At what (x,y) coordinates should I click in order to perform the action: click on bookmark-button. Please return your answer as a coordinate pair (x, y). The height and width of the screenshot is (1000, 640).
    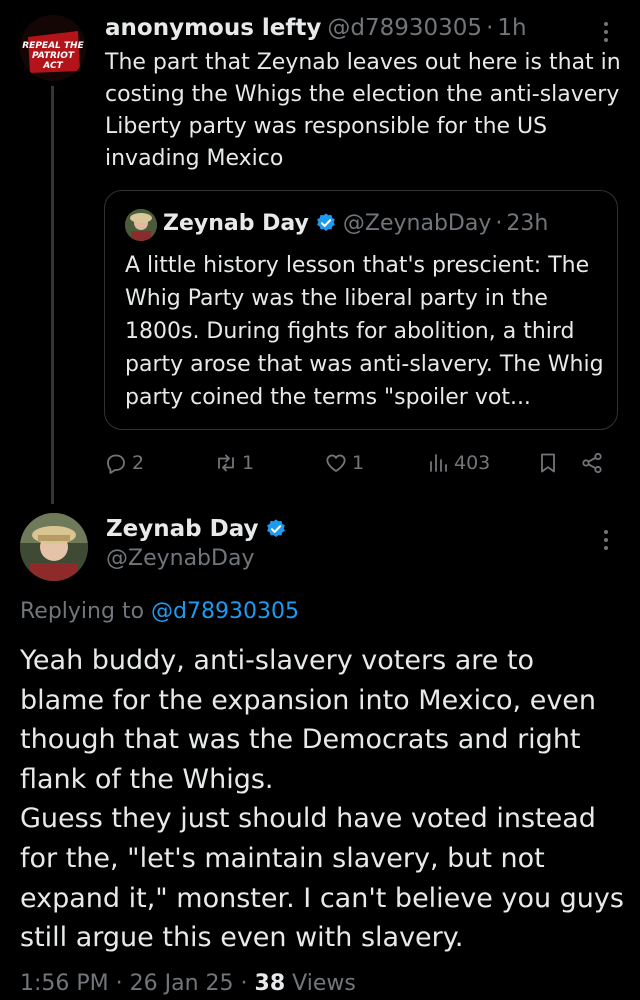
    Looking at the image, I should click on (550, 463).